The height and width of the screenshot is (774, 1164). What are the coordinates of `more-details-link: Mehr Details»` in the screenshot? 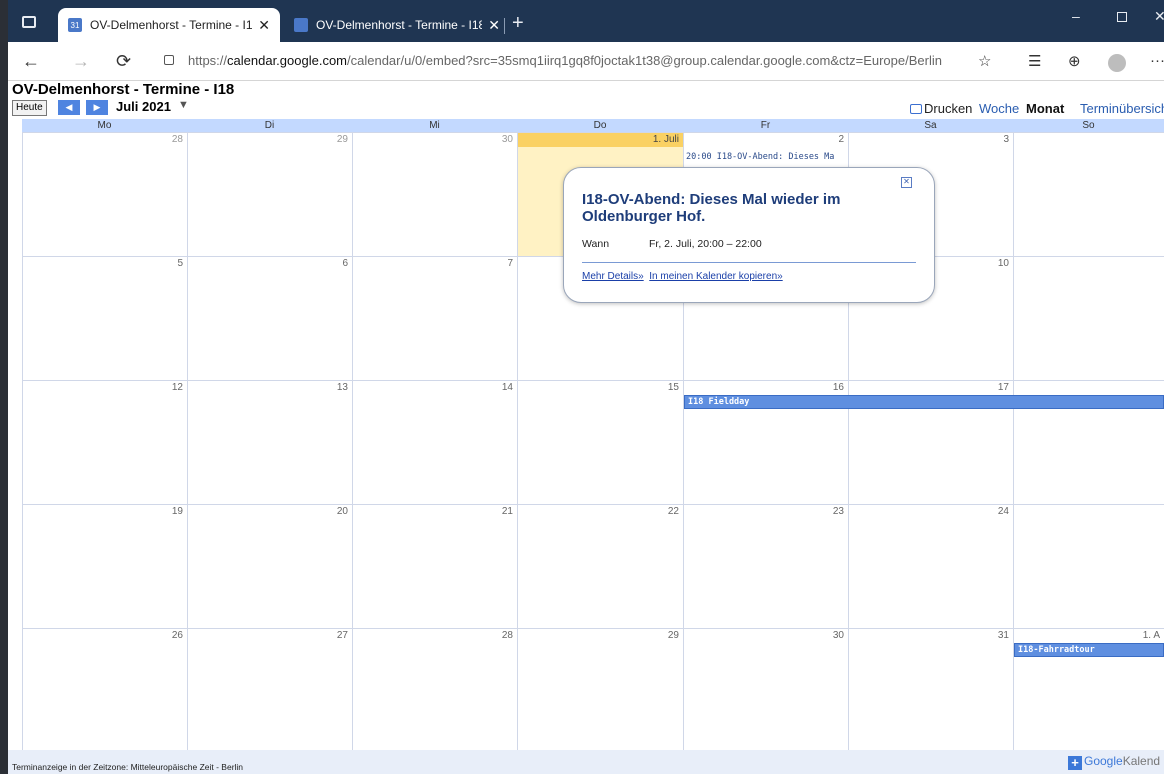 It's located at (613, 276).